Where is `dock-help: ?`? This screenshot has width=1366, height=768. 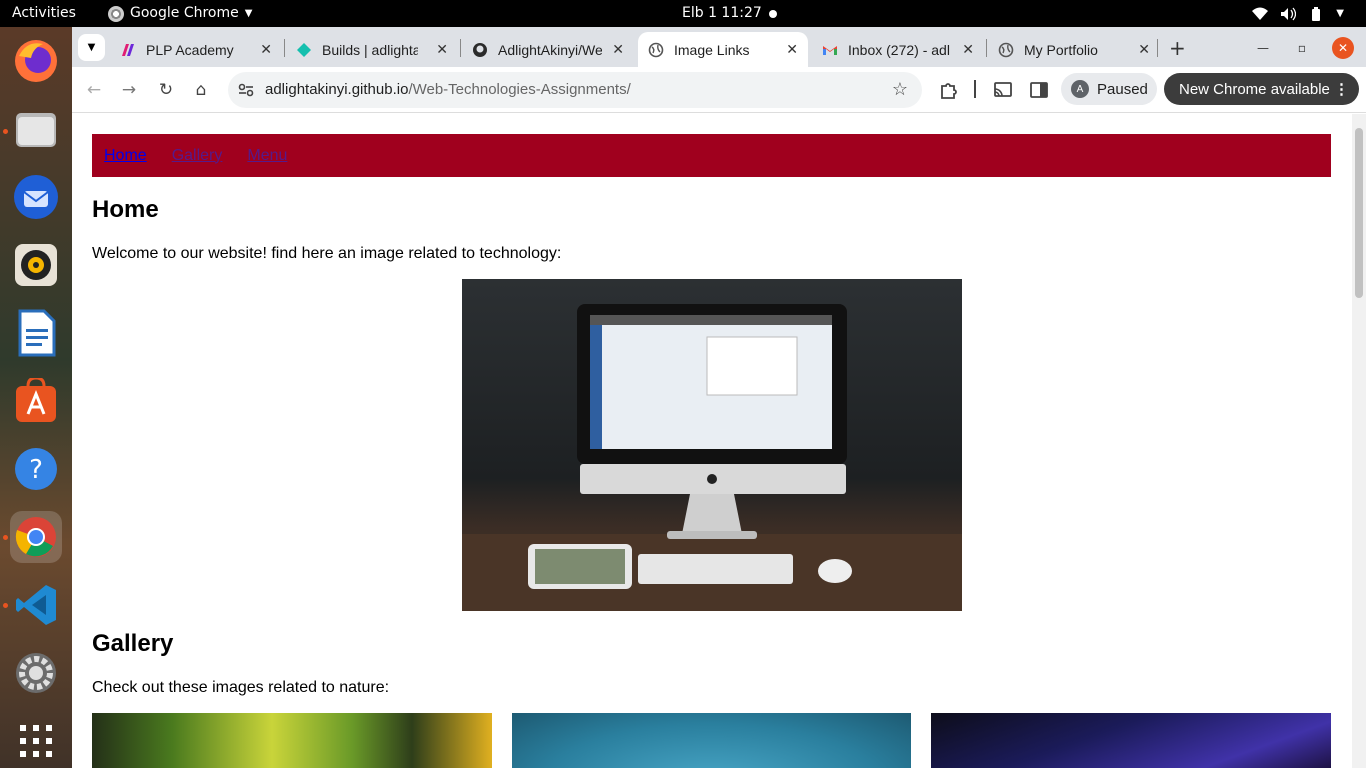 dock-help: ? is located at coordinates (36, 469).